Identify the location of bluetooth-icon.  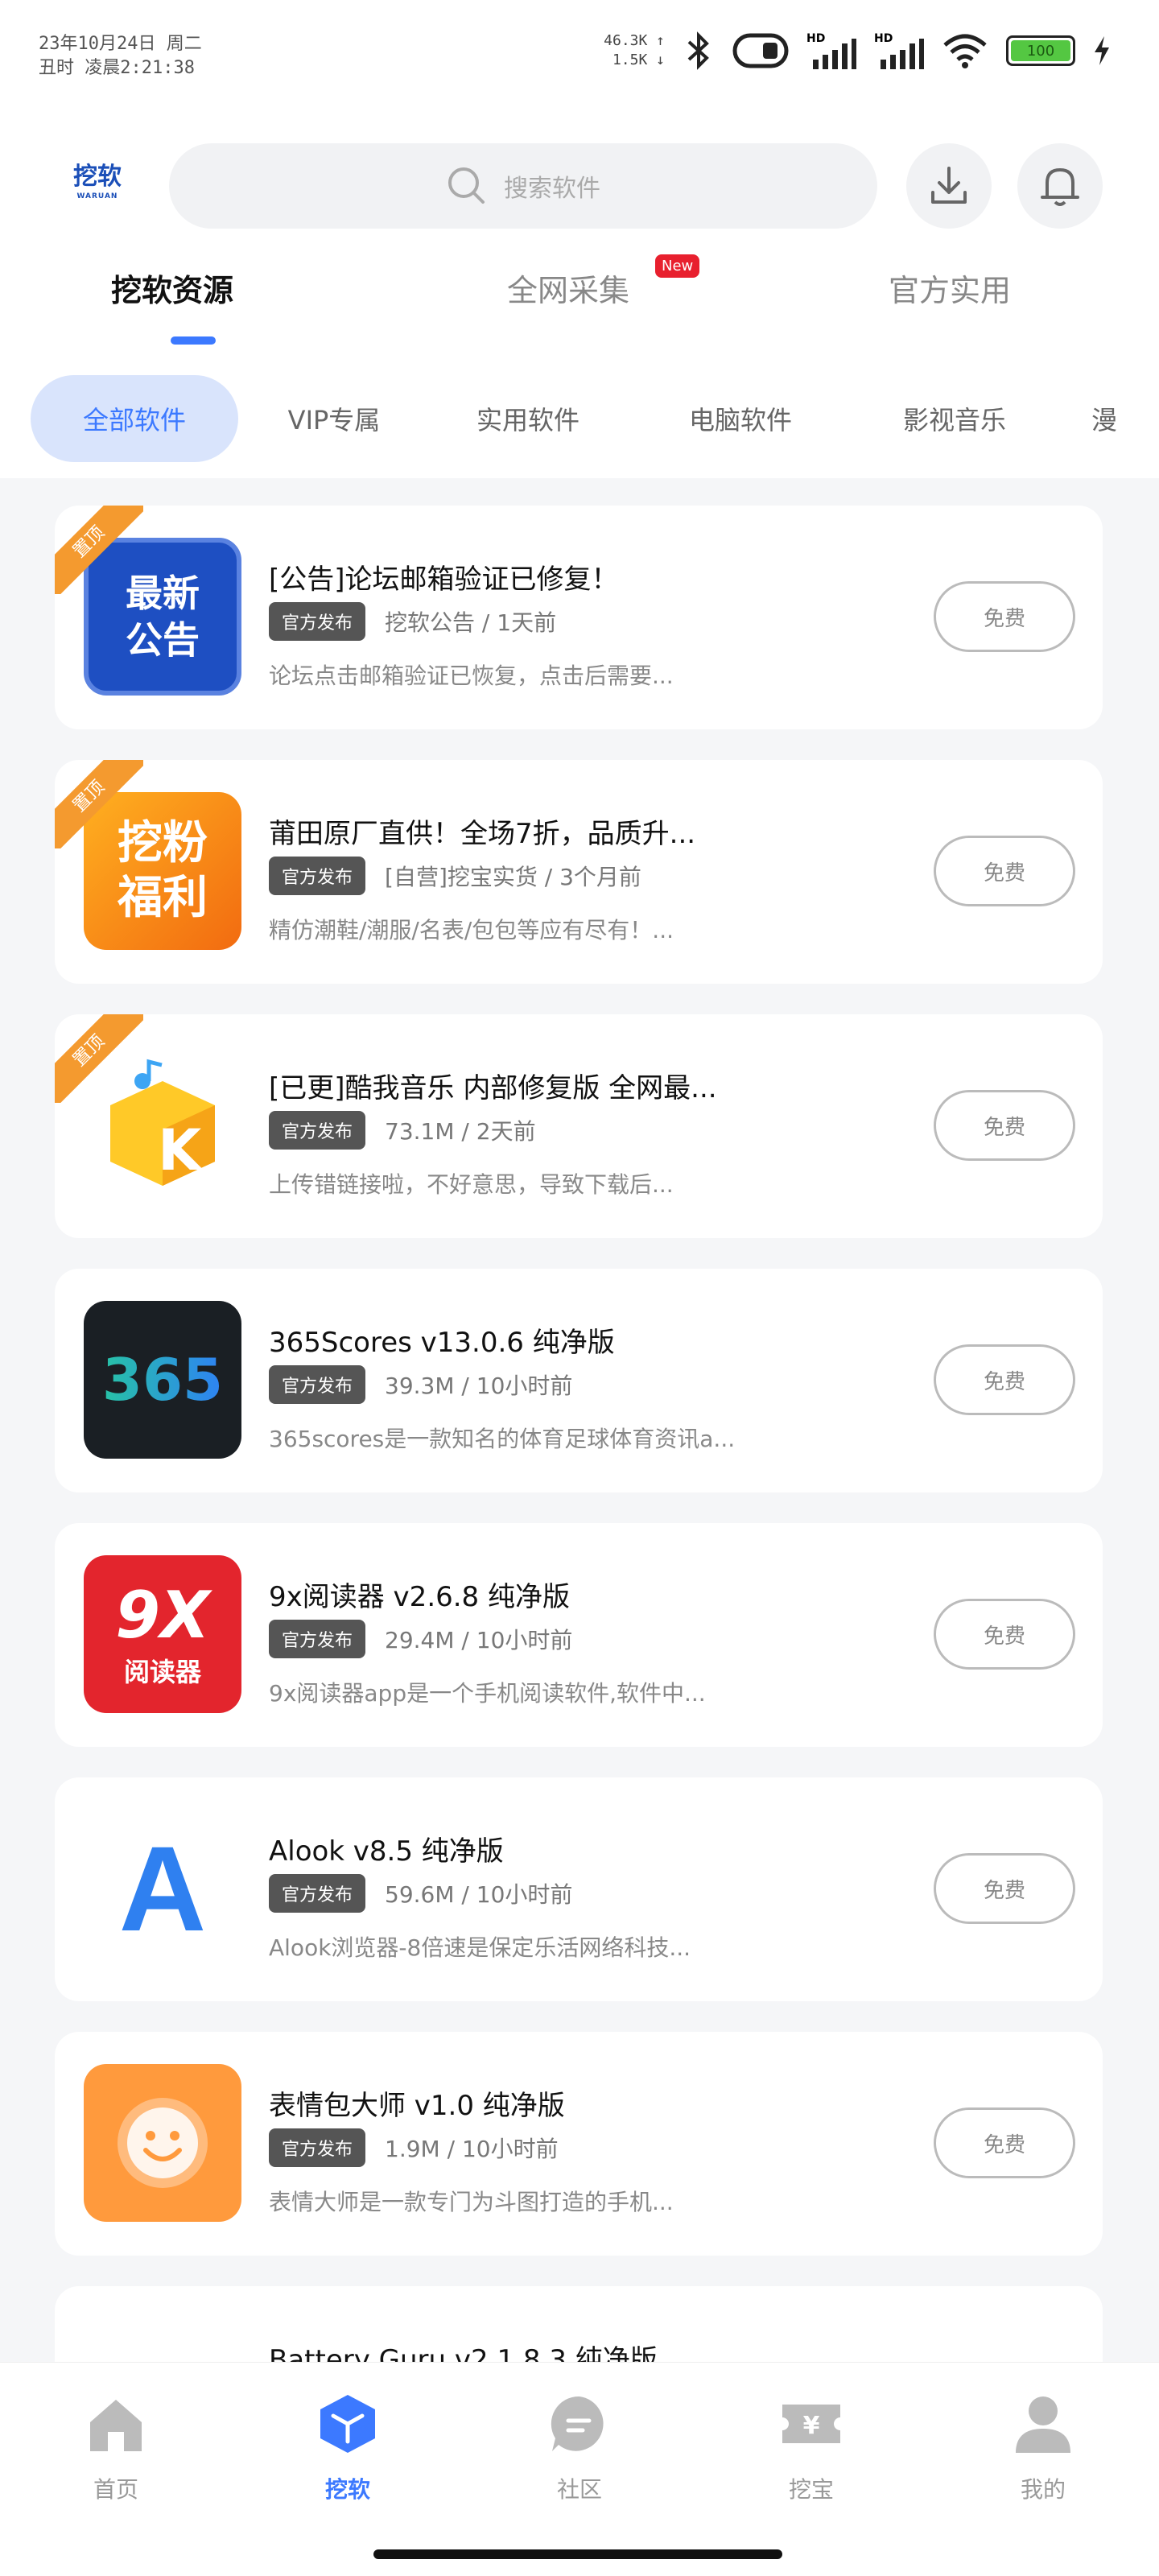
(698, 50).